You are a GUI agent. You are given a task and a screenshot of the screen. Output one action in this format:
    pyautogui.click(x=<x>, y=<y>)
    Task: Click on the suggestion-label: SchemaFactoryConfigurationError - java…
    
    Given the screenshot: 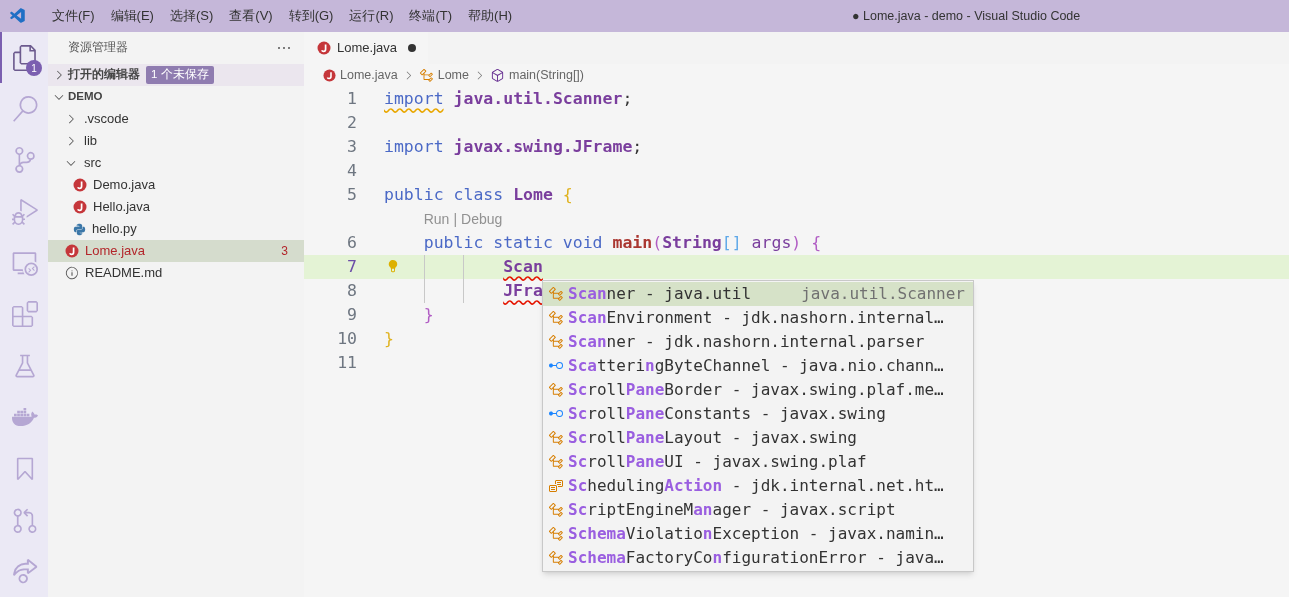 What is the action you would take?
    pyautogui.click(x=756, y=558)
    